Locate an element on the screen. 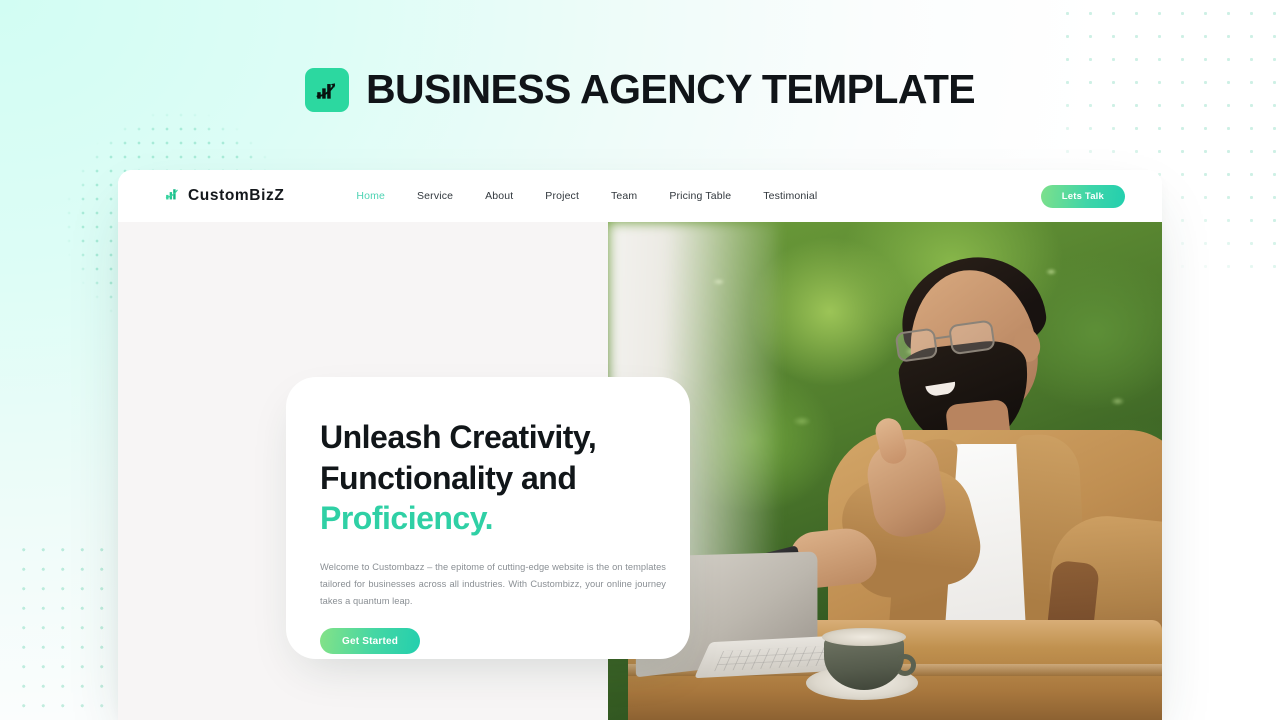 The image size is (1280, 720). nav-item-service: Service is located at coordinates (435, 196).